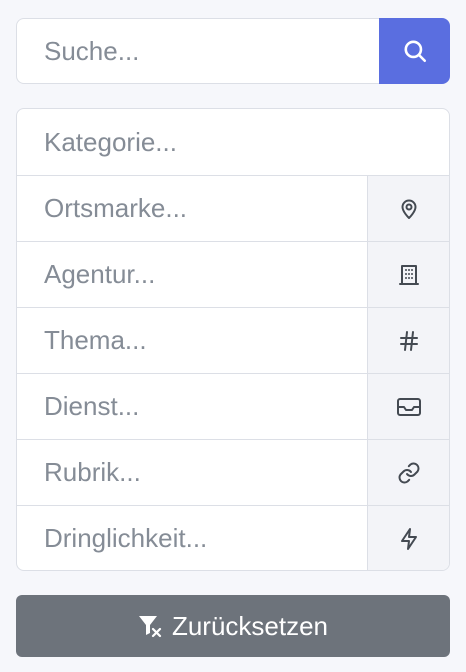 This screenshot has width=466, height=672. Describe the element at coordinates (151, 626) in the screenshot. I see `filter-clear-icon` at that location.